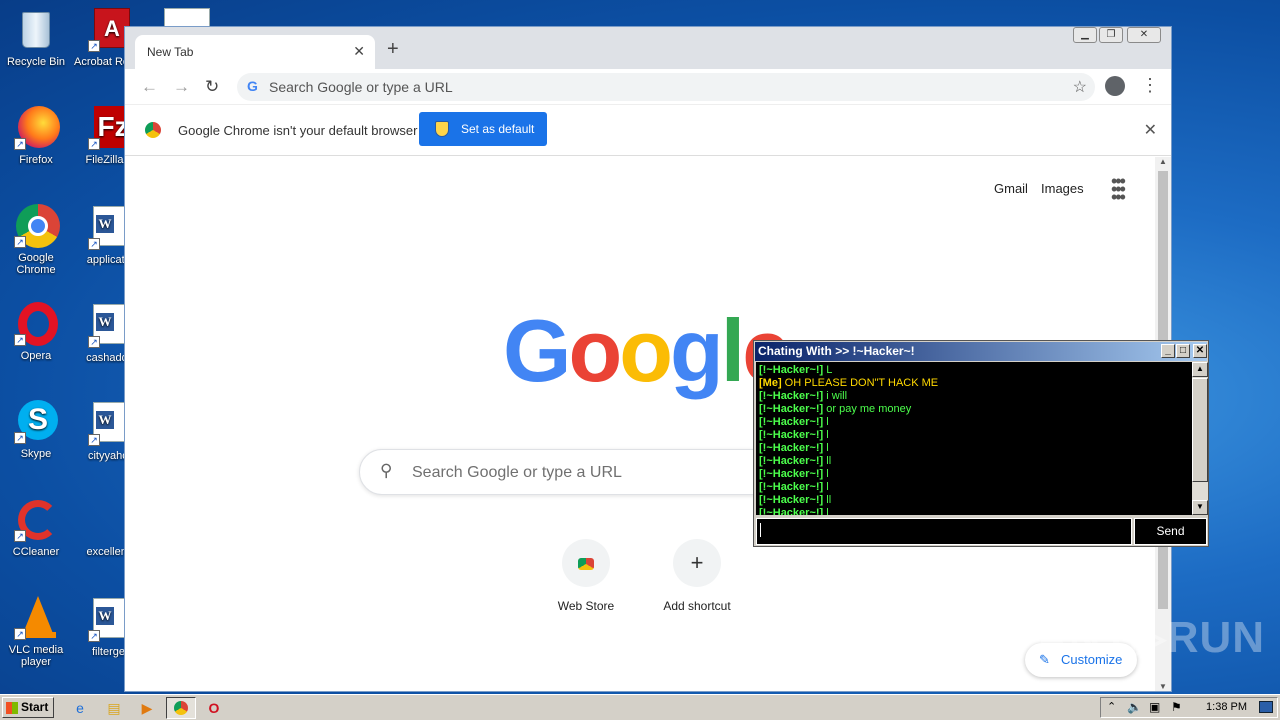 This screenshot has width=1280, height=720. Describe the element at coordinates (1200, 507) in the screenshot. I see `chat-scroll-down-icon: ▼` at that location.